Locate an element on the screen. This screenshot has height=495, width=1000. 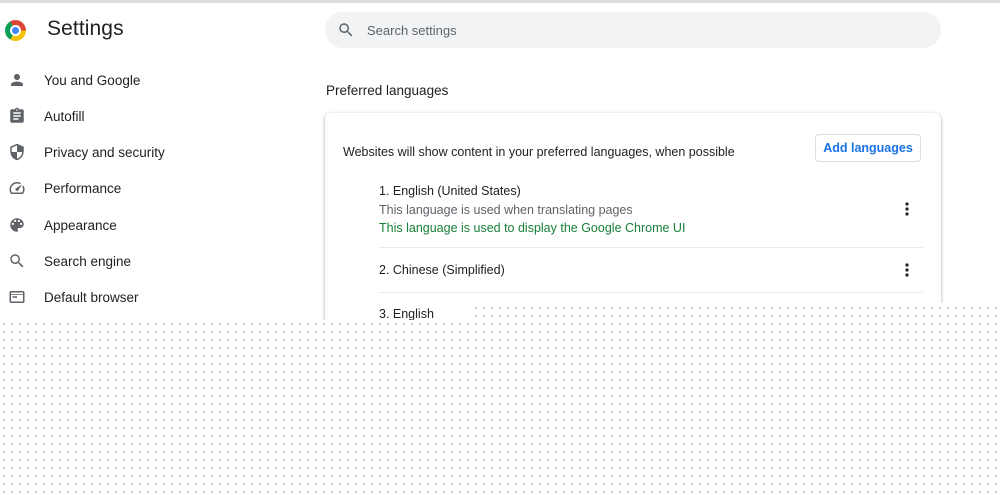
page-title: Settings is located at coordinates (85, 28).